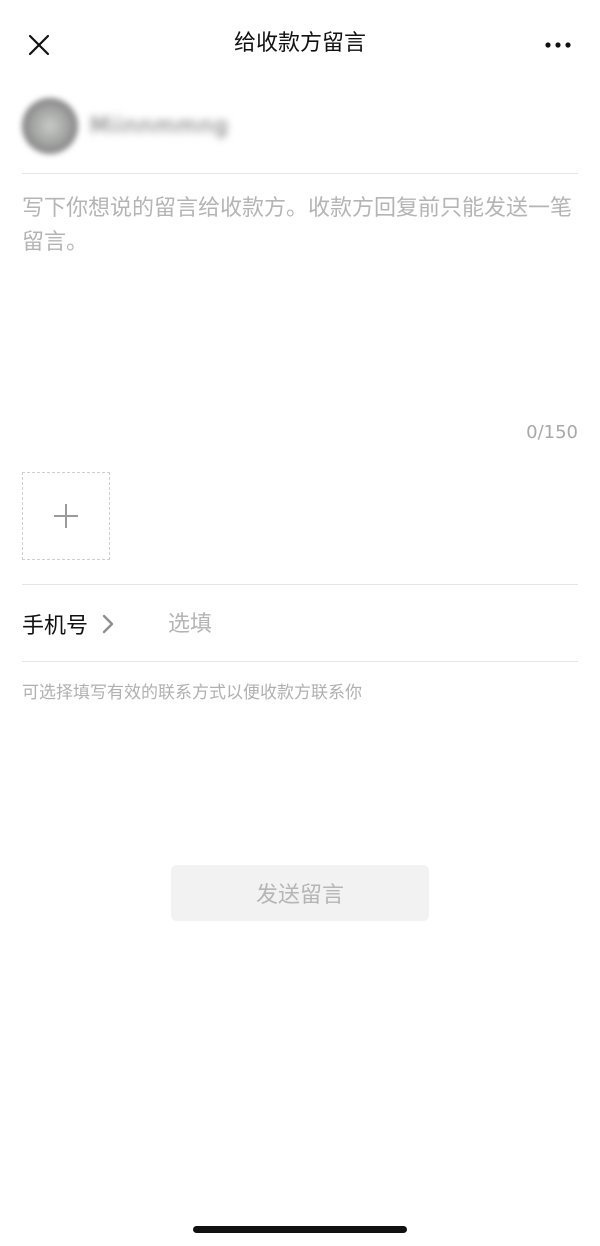 The image size is (600, 1246). What do you see at coordinates (300, 1229) in the screenshot?
I see `home-indicator` at bounding box center [300, 1229].